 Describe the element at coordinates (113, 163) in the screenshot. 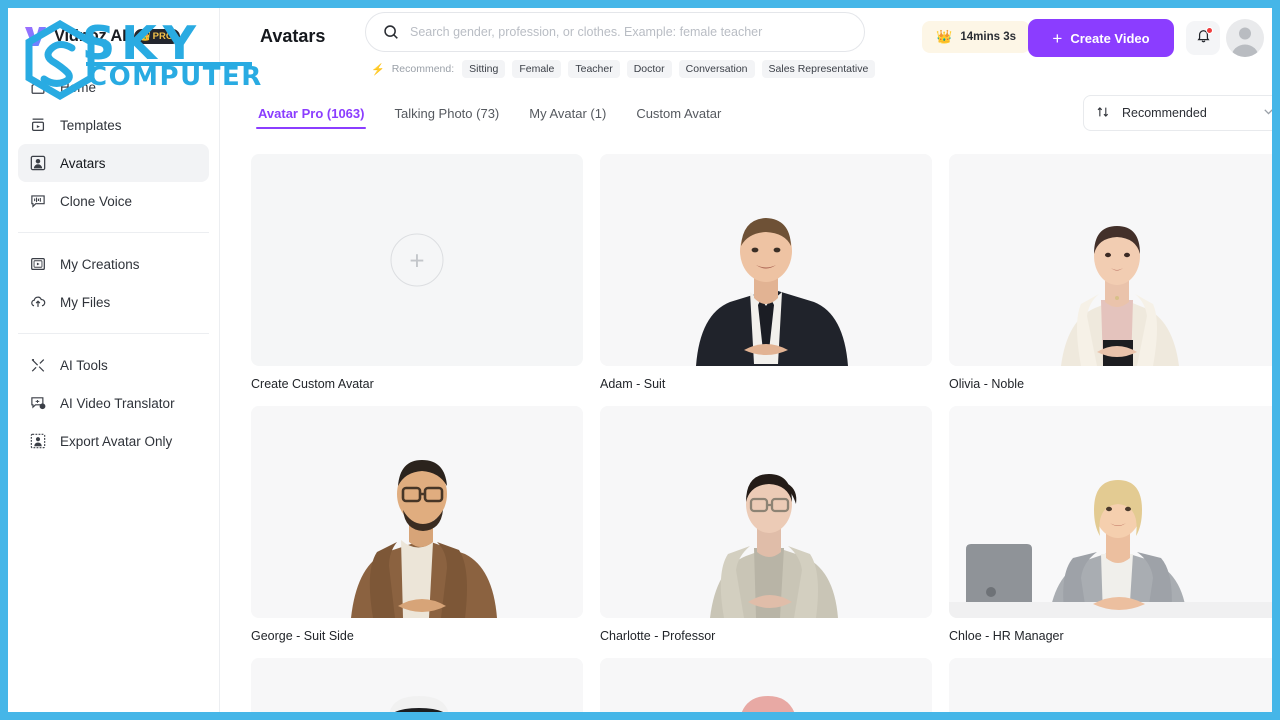

I see `sidebar-item-avatars: Avatars` at that location.